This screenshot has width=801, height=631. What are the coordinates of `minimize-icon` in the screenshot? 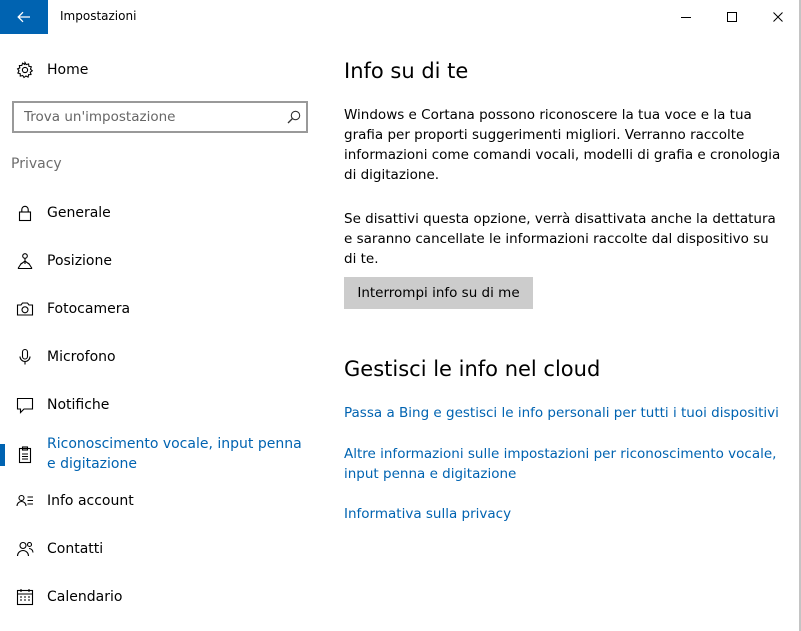 It's located at (686, 17).